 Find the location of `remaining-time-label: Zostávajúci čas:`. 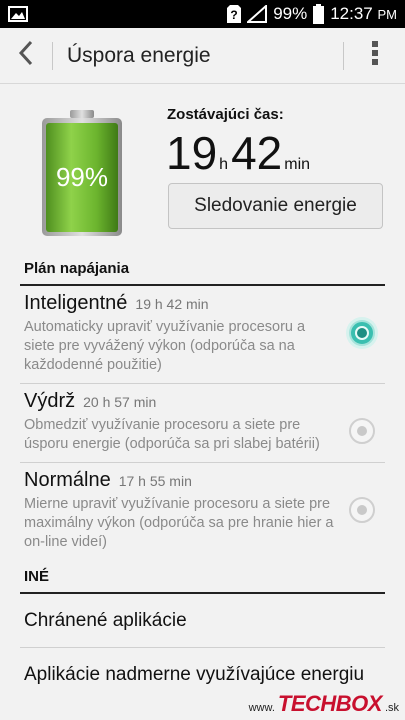

remaining-time-label: Zostávajúci čas: is located at coordinates (225, 114).